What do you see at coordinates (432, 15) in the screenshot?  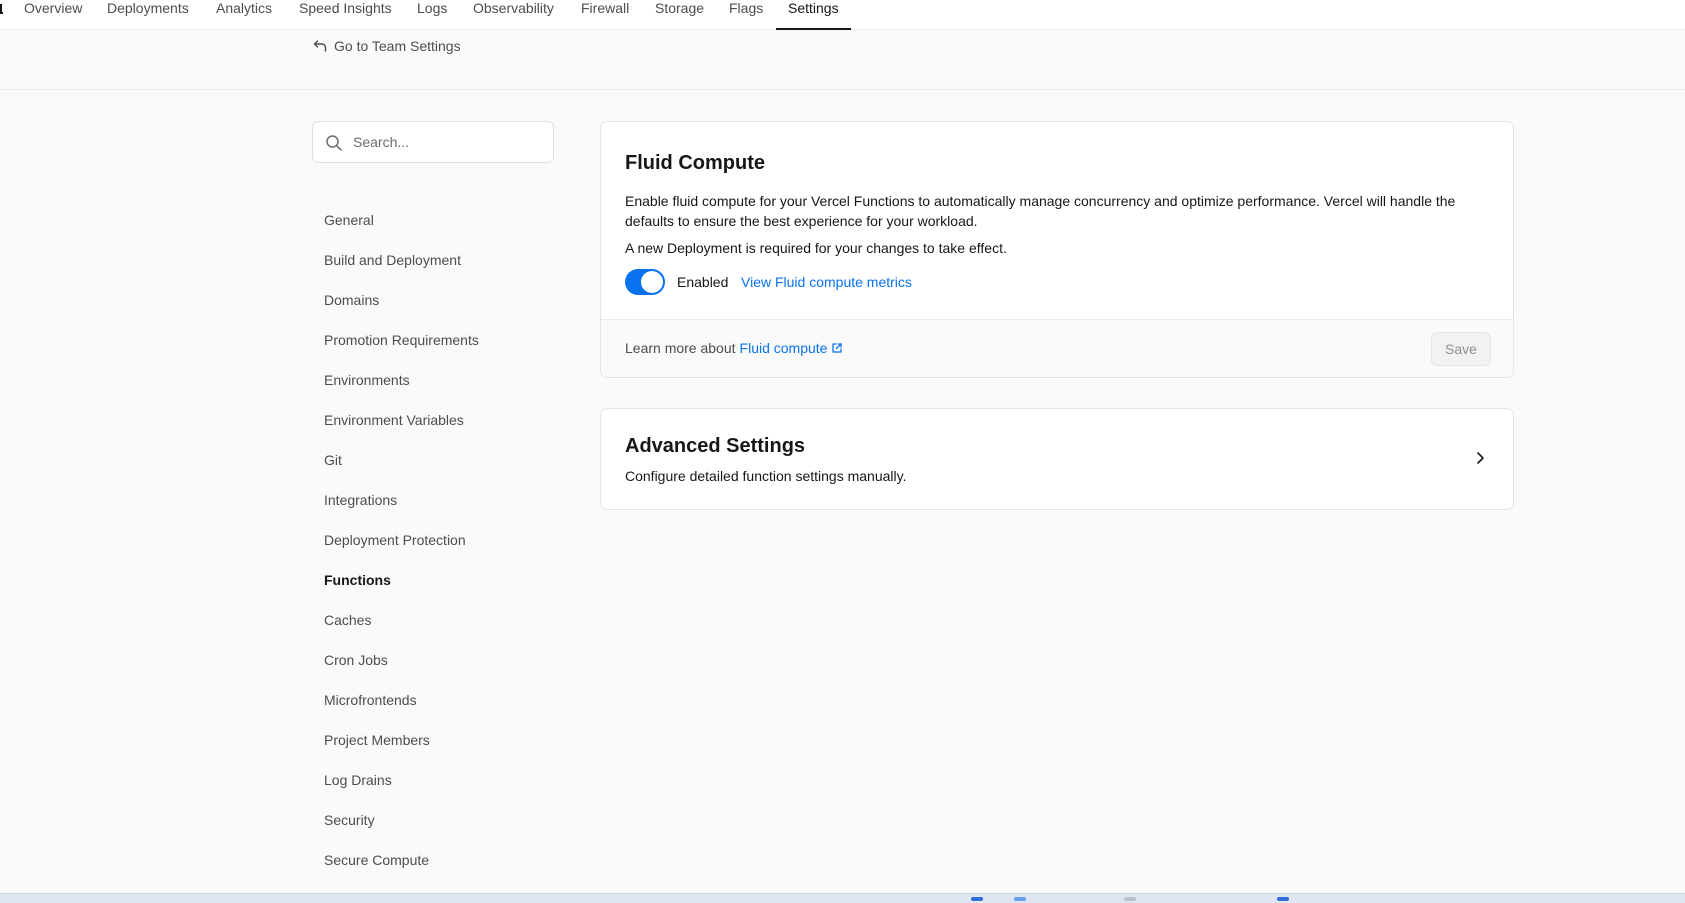 I see `tab-logs: Logs` at bounding box center [432, 15].